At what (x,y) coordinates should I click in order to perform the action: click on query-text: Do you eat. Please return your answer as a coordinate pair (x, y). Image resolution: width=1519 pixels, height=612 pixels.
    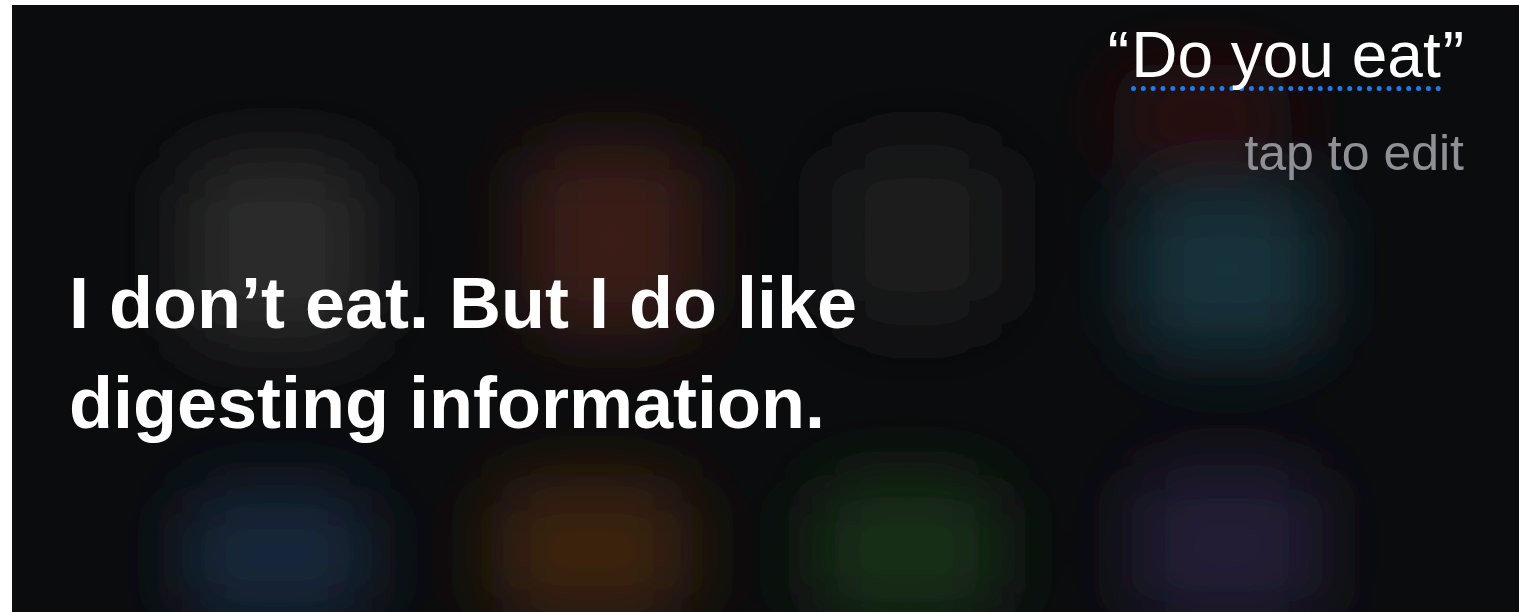
    Looking at the image, I should click on (1286, 57).